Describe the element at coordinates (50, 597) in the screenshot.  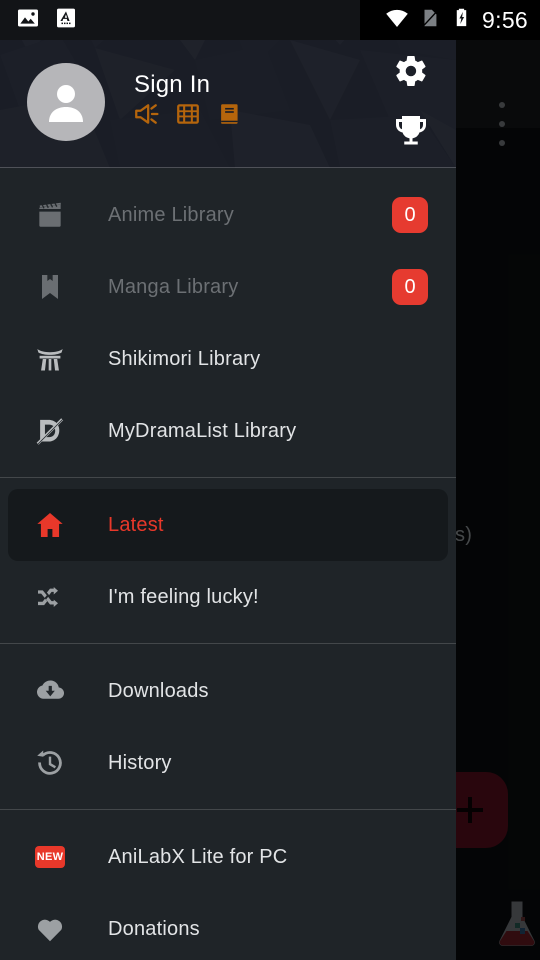
I see `shuffle-icon` at that location.